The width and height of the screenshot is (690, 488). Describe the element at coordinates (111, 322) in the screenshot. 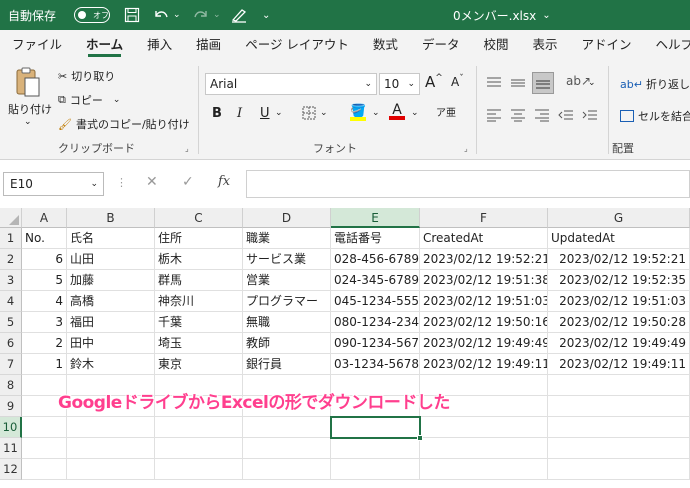

I see `cell-b5: 福田` at that location.